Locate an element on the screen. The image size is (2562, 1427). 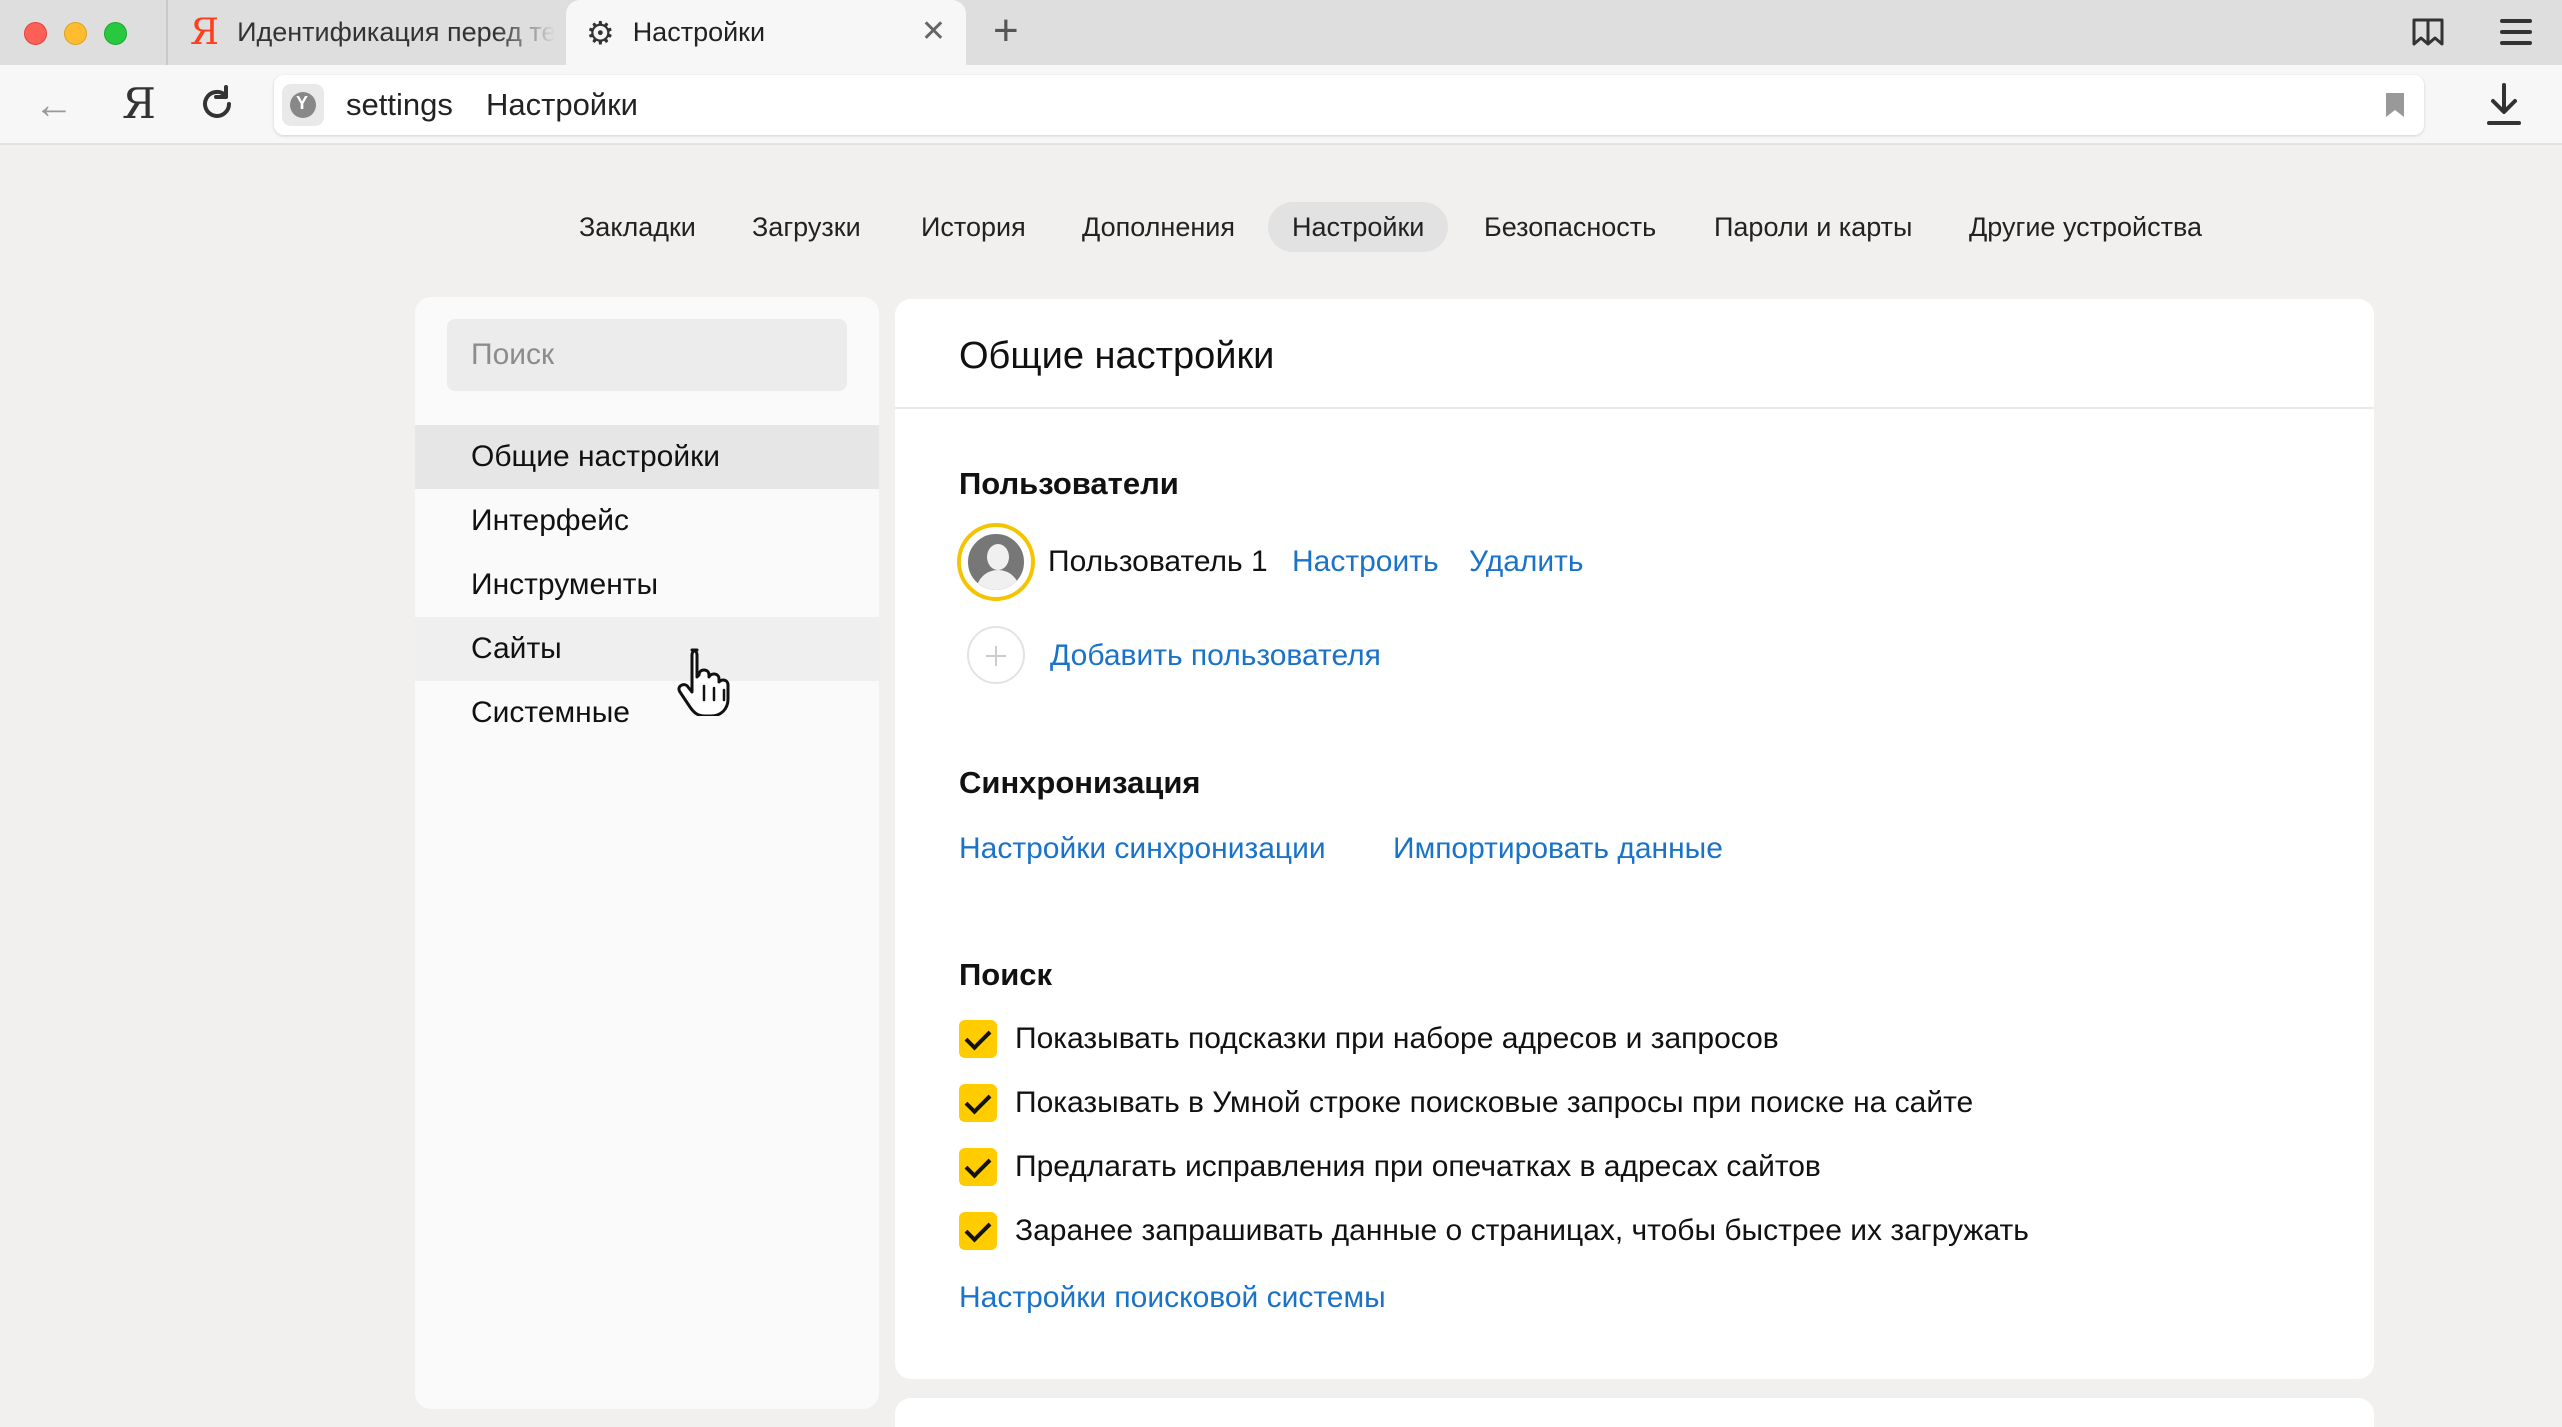
search-section-title: Поиск is located at coordinates (1006, 974).